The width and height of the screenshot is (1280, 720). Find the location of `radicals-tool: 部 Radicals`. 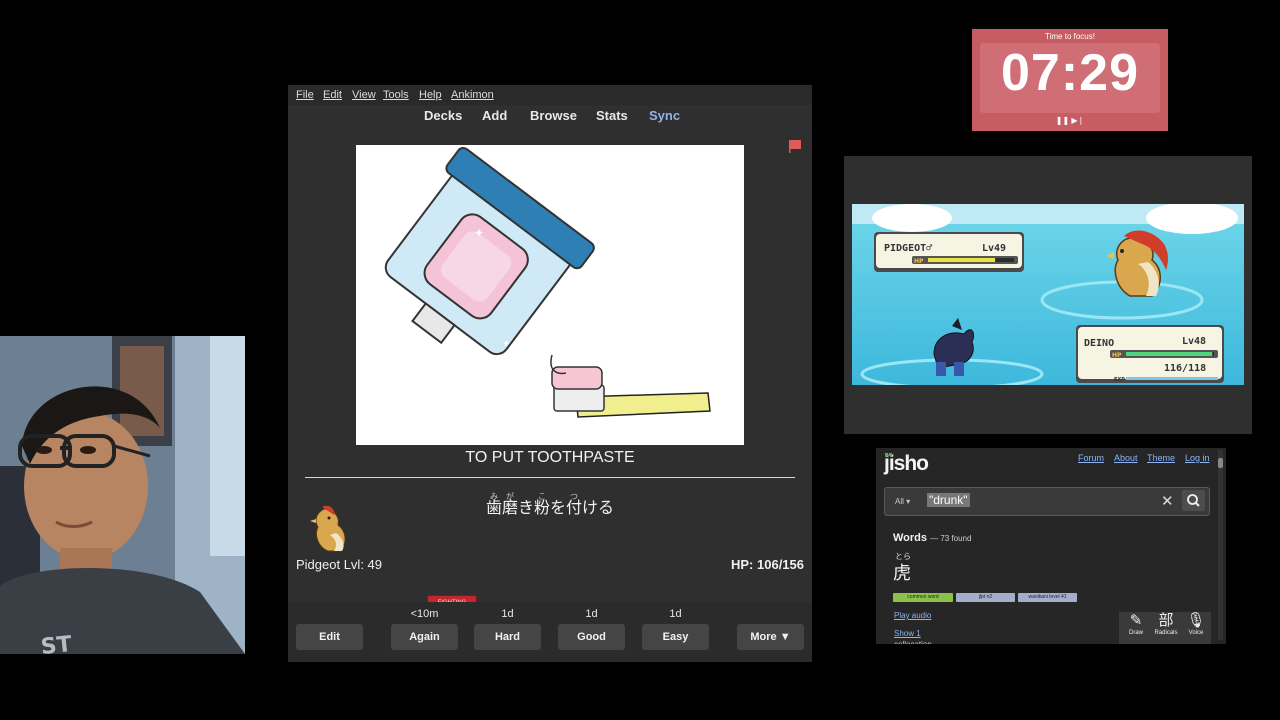

radicals-tool: 部 Radicals is located at coordinates (1166, 624).